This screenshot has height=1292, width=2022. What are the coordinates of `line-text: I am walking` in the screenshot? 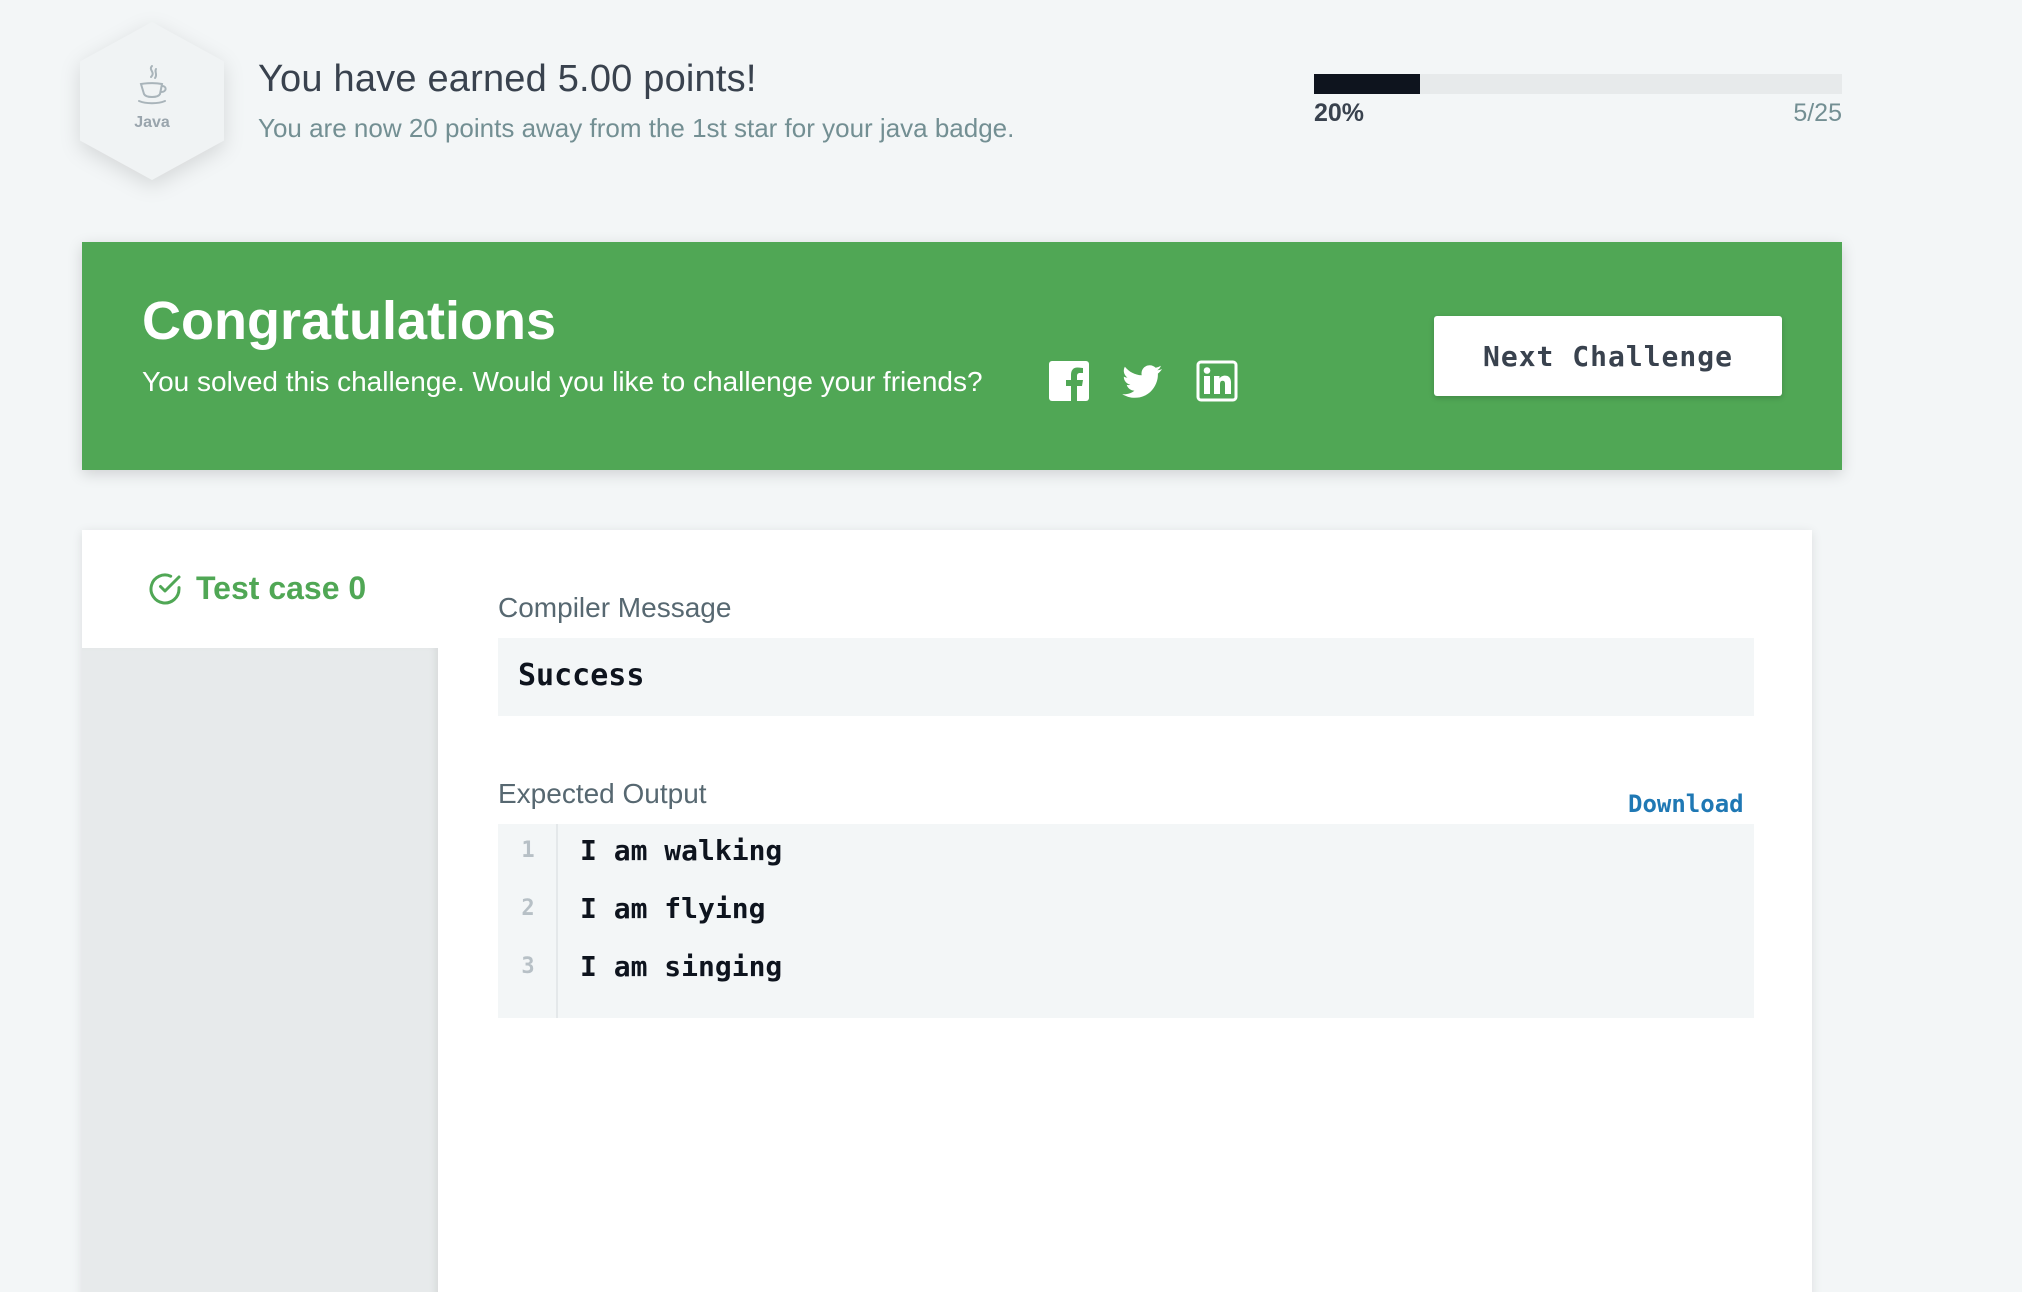 It's located at (681, 850).